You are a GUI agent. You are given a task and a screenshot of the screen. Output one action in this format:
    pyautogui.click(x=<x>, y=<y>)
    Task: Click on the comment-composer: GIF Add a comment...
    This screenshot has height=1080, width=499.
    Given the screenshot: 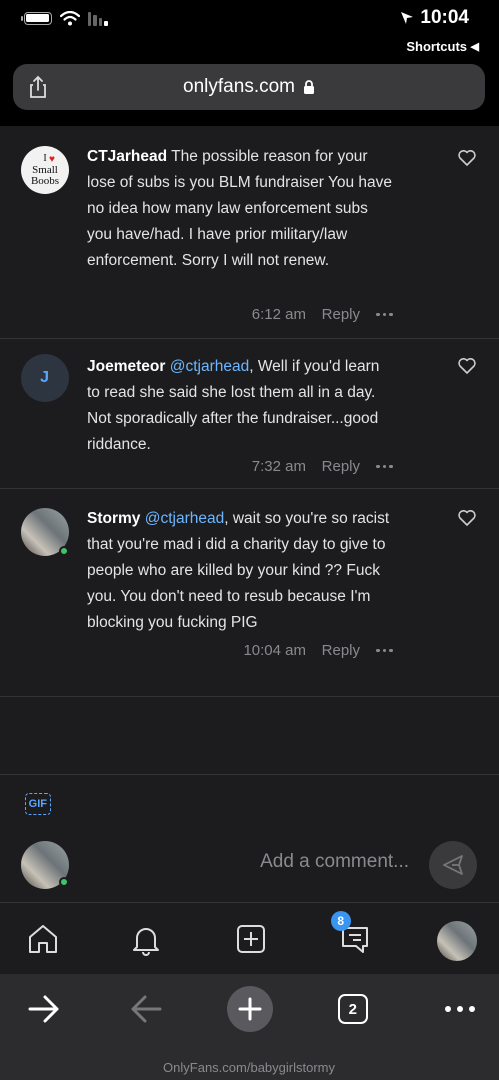 What is the action you would take?
    pyautogui.click(x=249, y=838)
    